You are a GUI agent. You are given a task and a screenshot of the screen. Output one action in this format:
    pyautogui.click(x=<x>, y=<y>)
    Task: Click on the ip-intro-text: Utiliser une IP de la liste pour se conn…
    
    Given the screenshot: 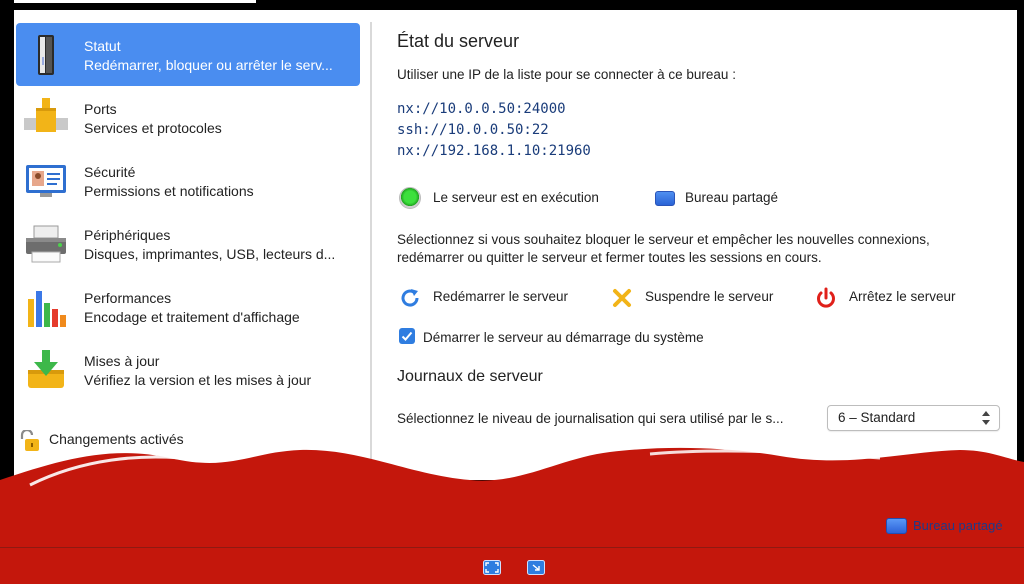 What is the action you would take?
    pyautogui.click(x=566, y=74)
    